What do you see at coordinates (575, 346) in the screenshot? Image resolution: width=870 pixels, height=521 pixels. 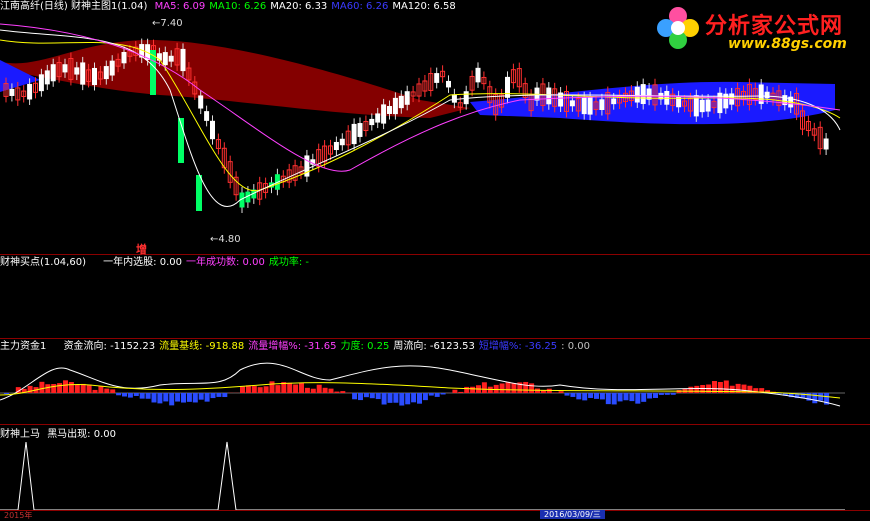 I see `fund-flow-stat-6: : 0.00` at bounding box center [575, 346].